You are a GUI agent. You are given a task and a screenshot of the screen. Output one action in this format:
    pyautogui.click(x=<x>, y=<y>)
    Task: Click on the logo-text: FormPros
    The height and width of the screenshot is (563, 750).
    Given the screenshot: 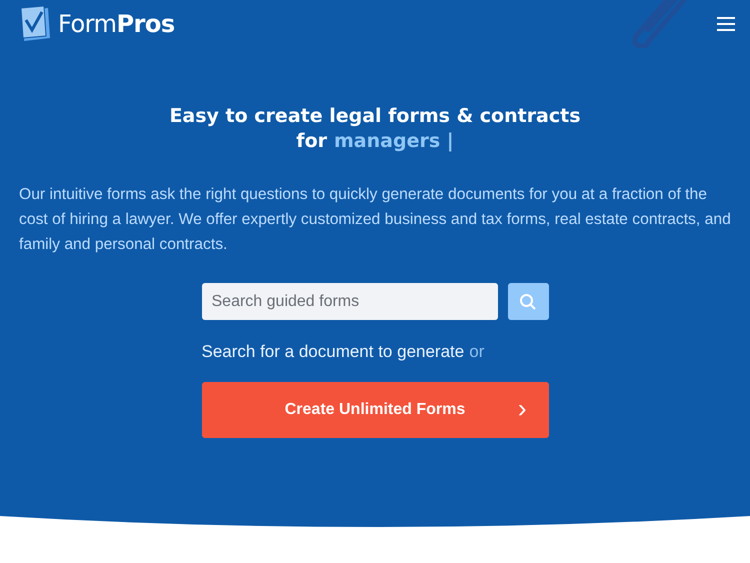 What is the action you would take?
    pyautogui.click(x=116, y=24)
    